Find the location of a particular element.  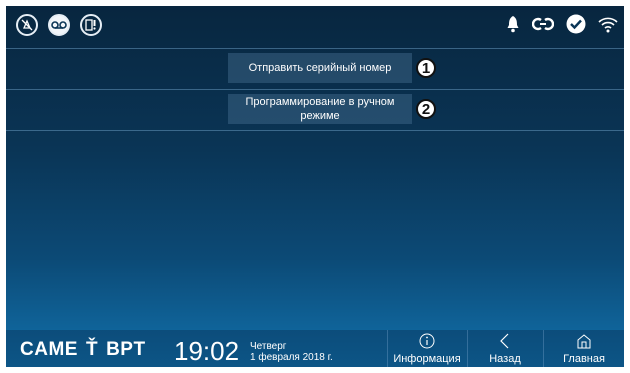

date-label: 1 февраля 2018 г. is located at coordinates (291, 357).